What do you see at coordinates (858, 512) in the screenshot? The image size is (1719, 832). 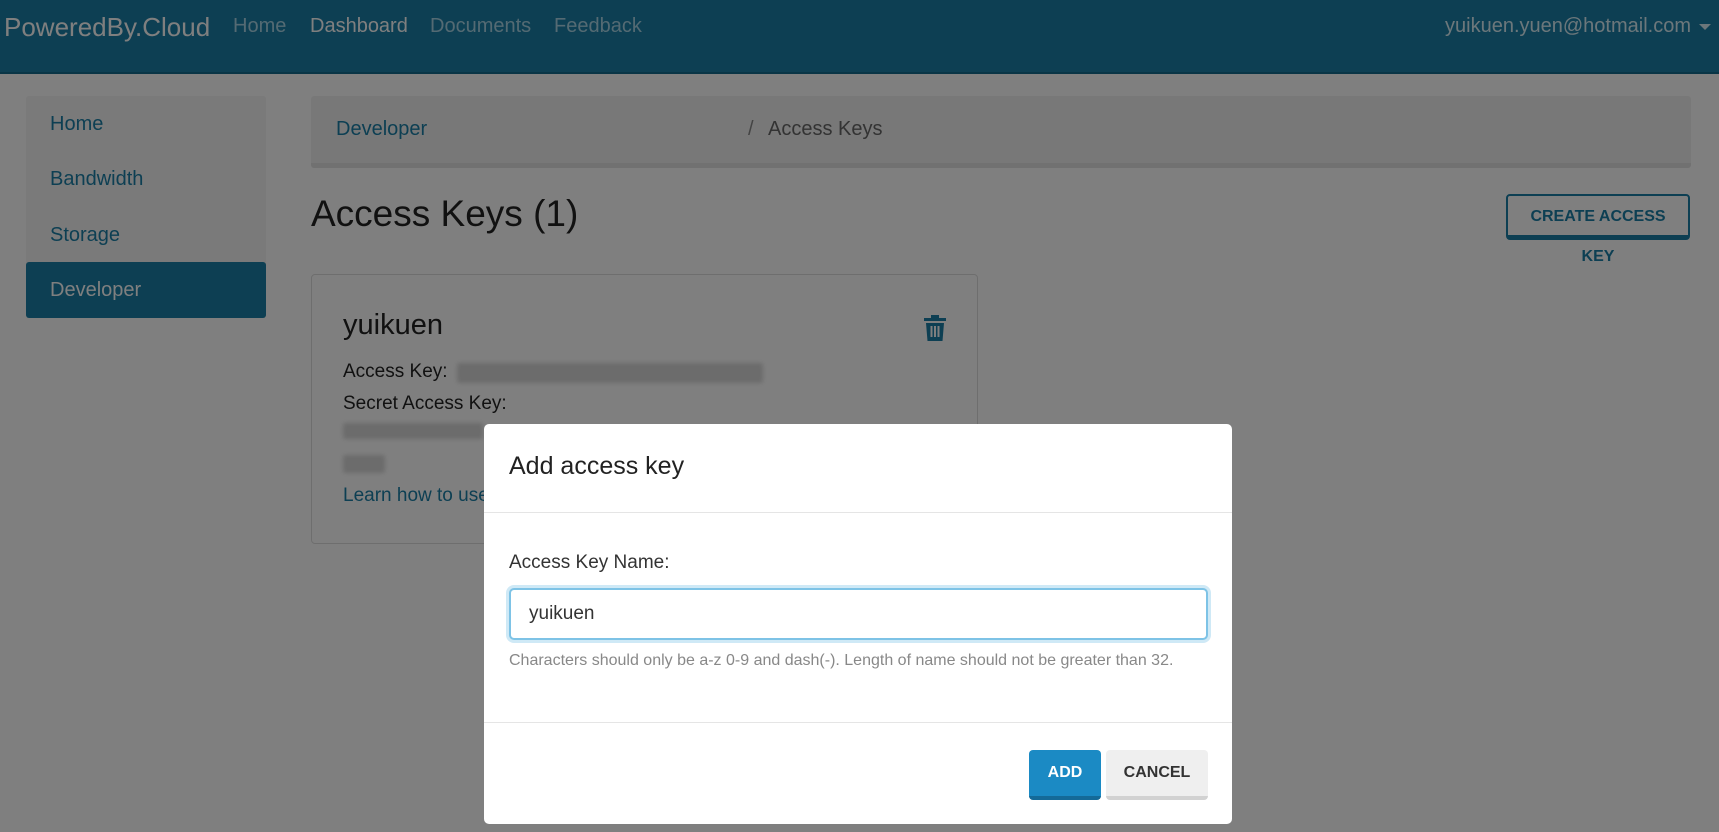 I see `dialog-header-divider` at bounding box center [858, 512].